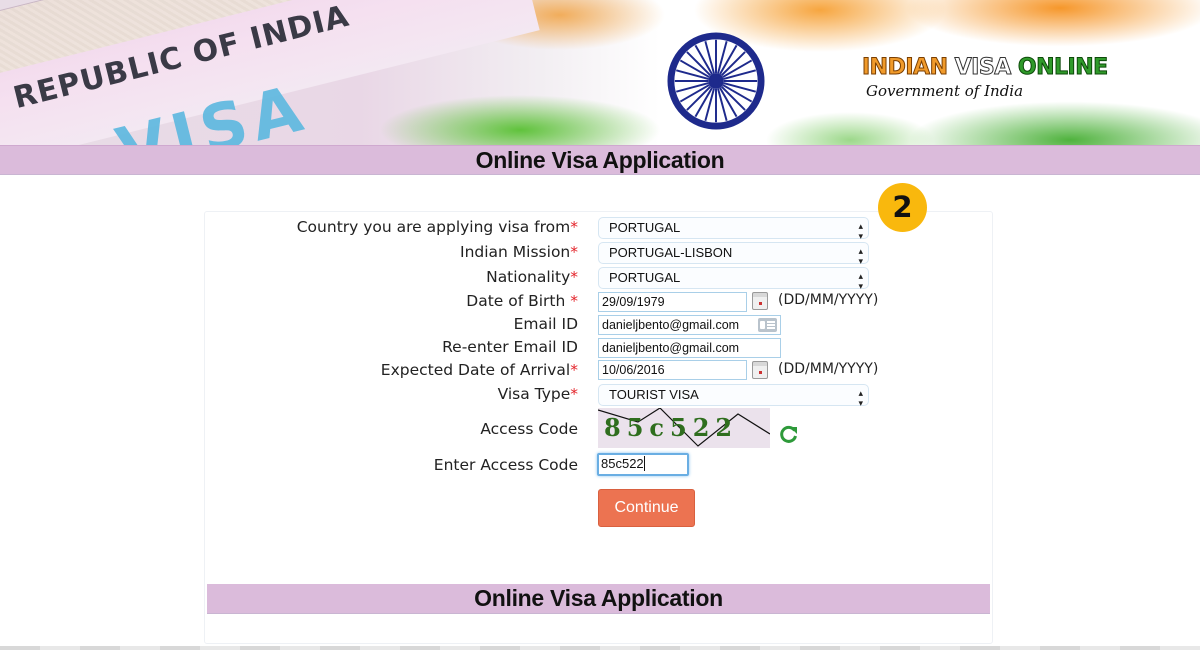 Image resolution: width=1200 pixels, height=650 pixels. I want to click on page-bottom-edge, so click(600, 648).